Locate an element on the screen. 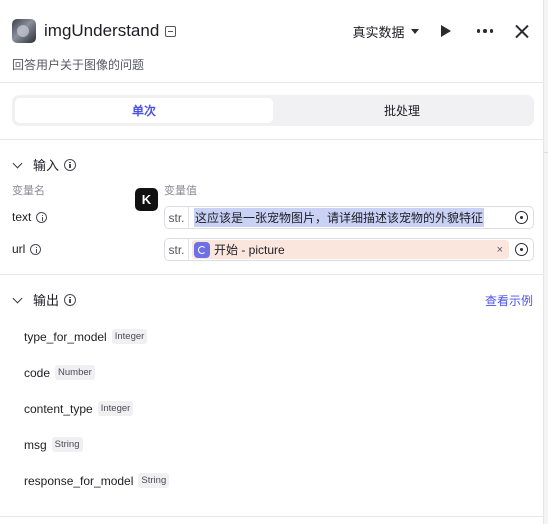 The height and width of the screenshot is (524, 548). tab-single: 单次 is located at coordinates (144, 110).